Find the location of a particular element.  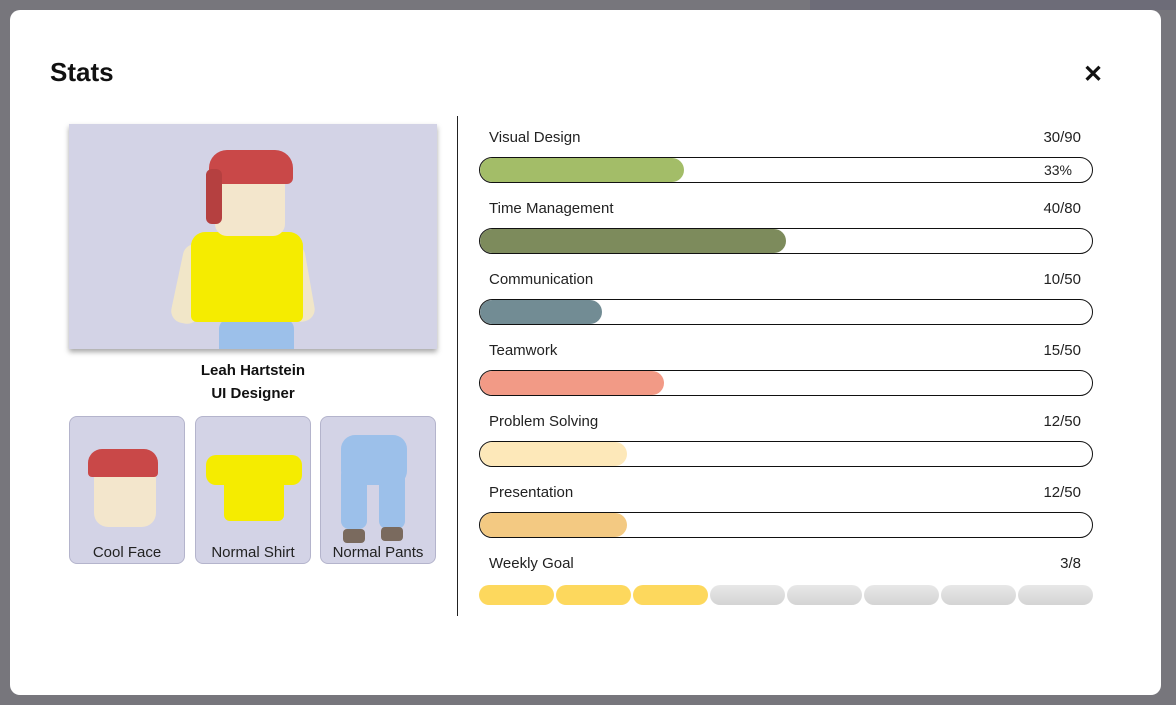

item-label: Normal Shirt is located at coordinates (253, 552).